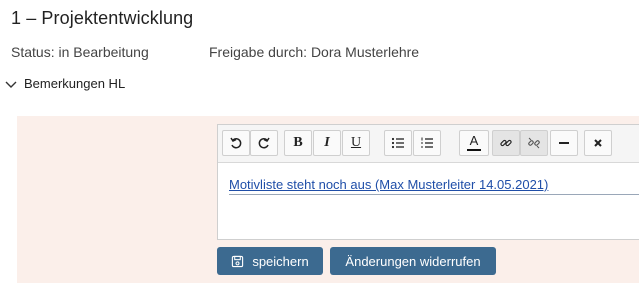 Image resolution: width=639 pixels, height=293 pixels. Describe the element at coordinates (102, 18) in the screenshot. I see `page-title: 1 – Projektentwicklung` at that location.